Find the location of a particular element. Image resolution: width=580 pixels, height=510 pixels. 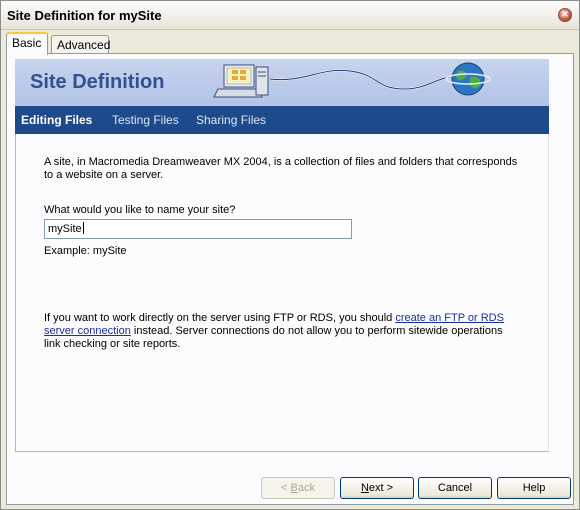

help-button: Help is located at coordinates (534, 488).